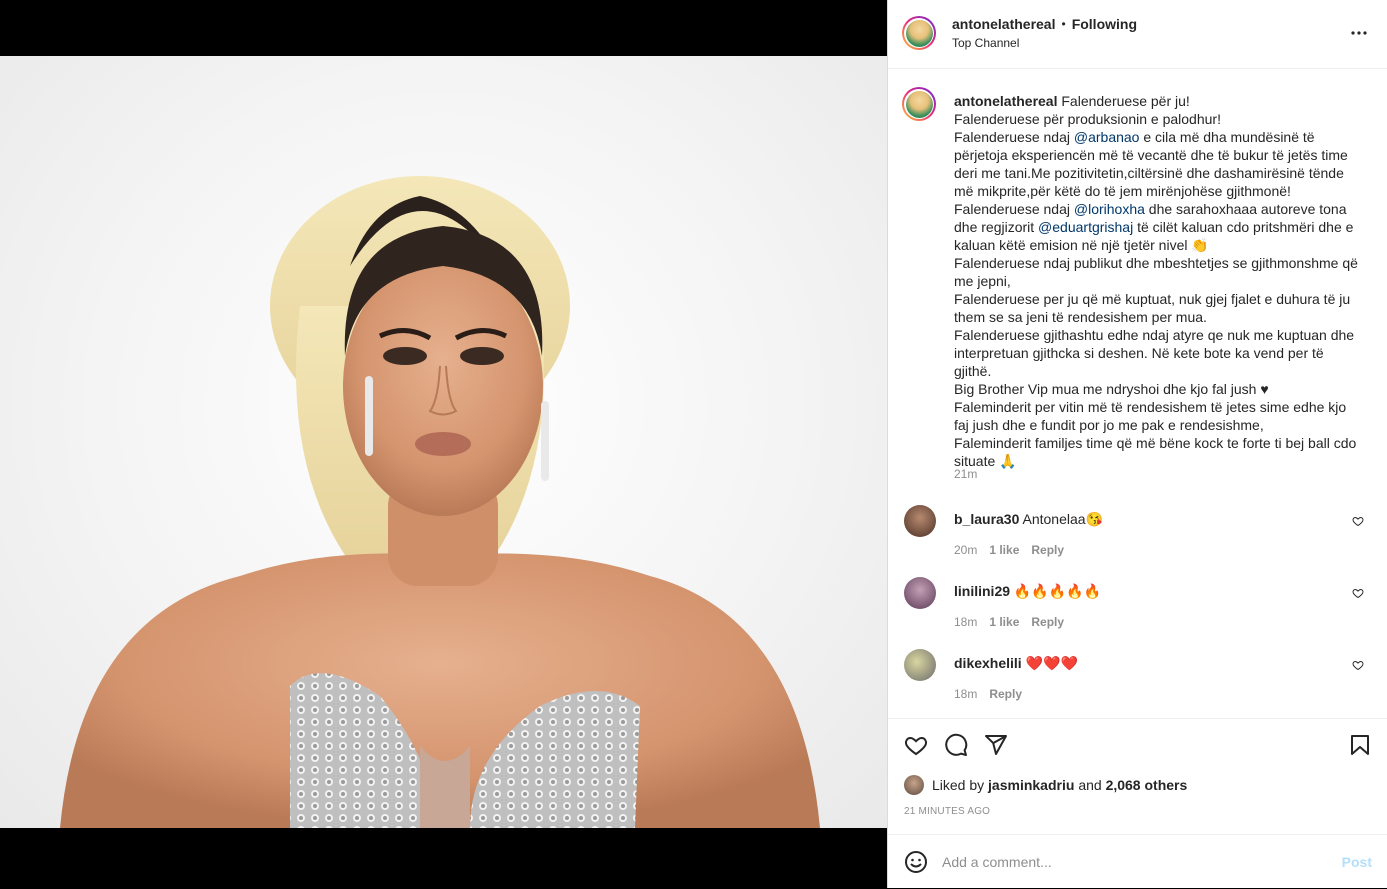 The height and width of the screenshot is (889, 1387). Describe the element at coordinates (965, 474) in the screenshot. I see `caption-time: 21m` at that location.